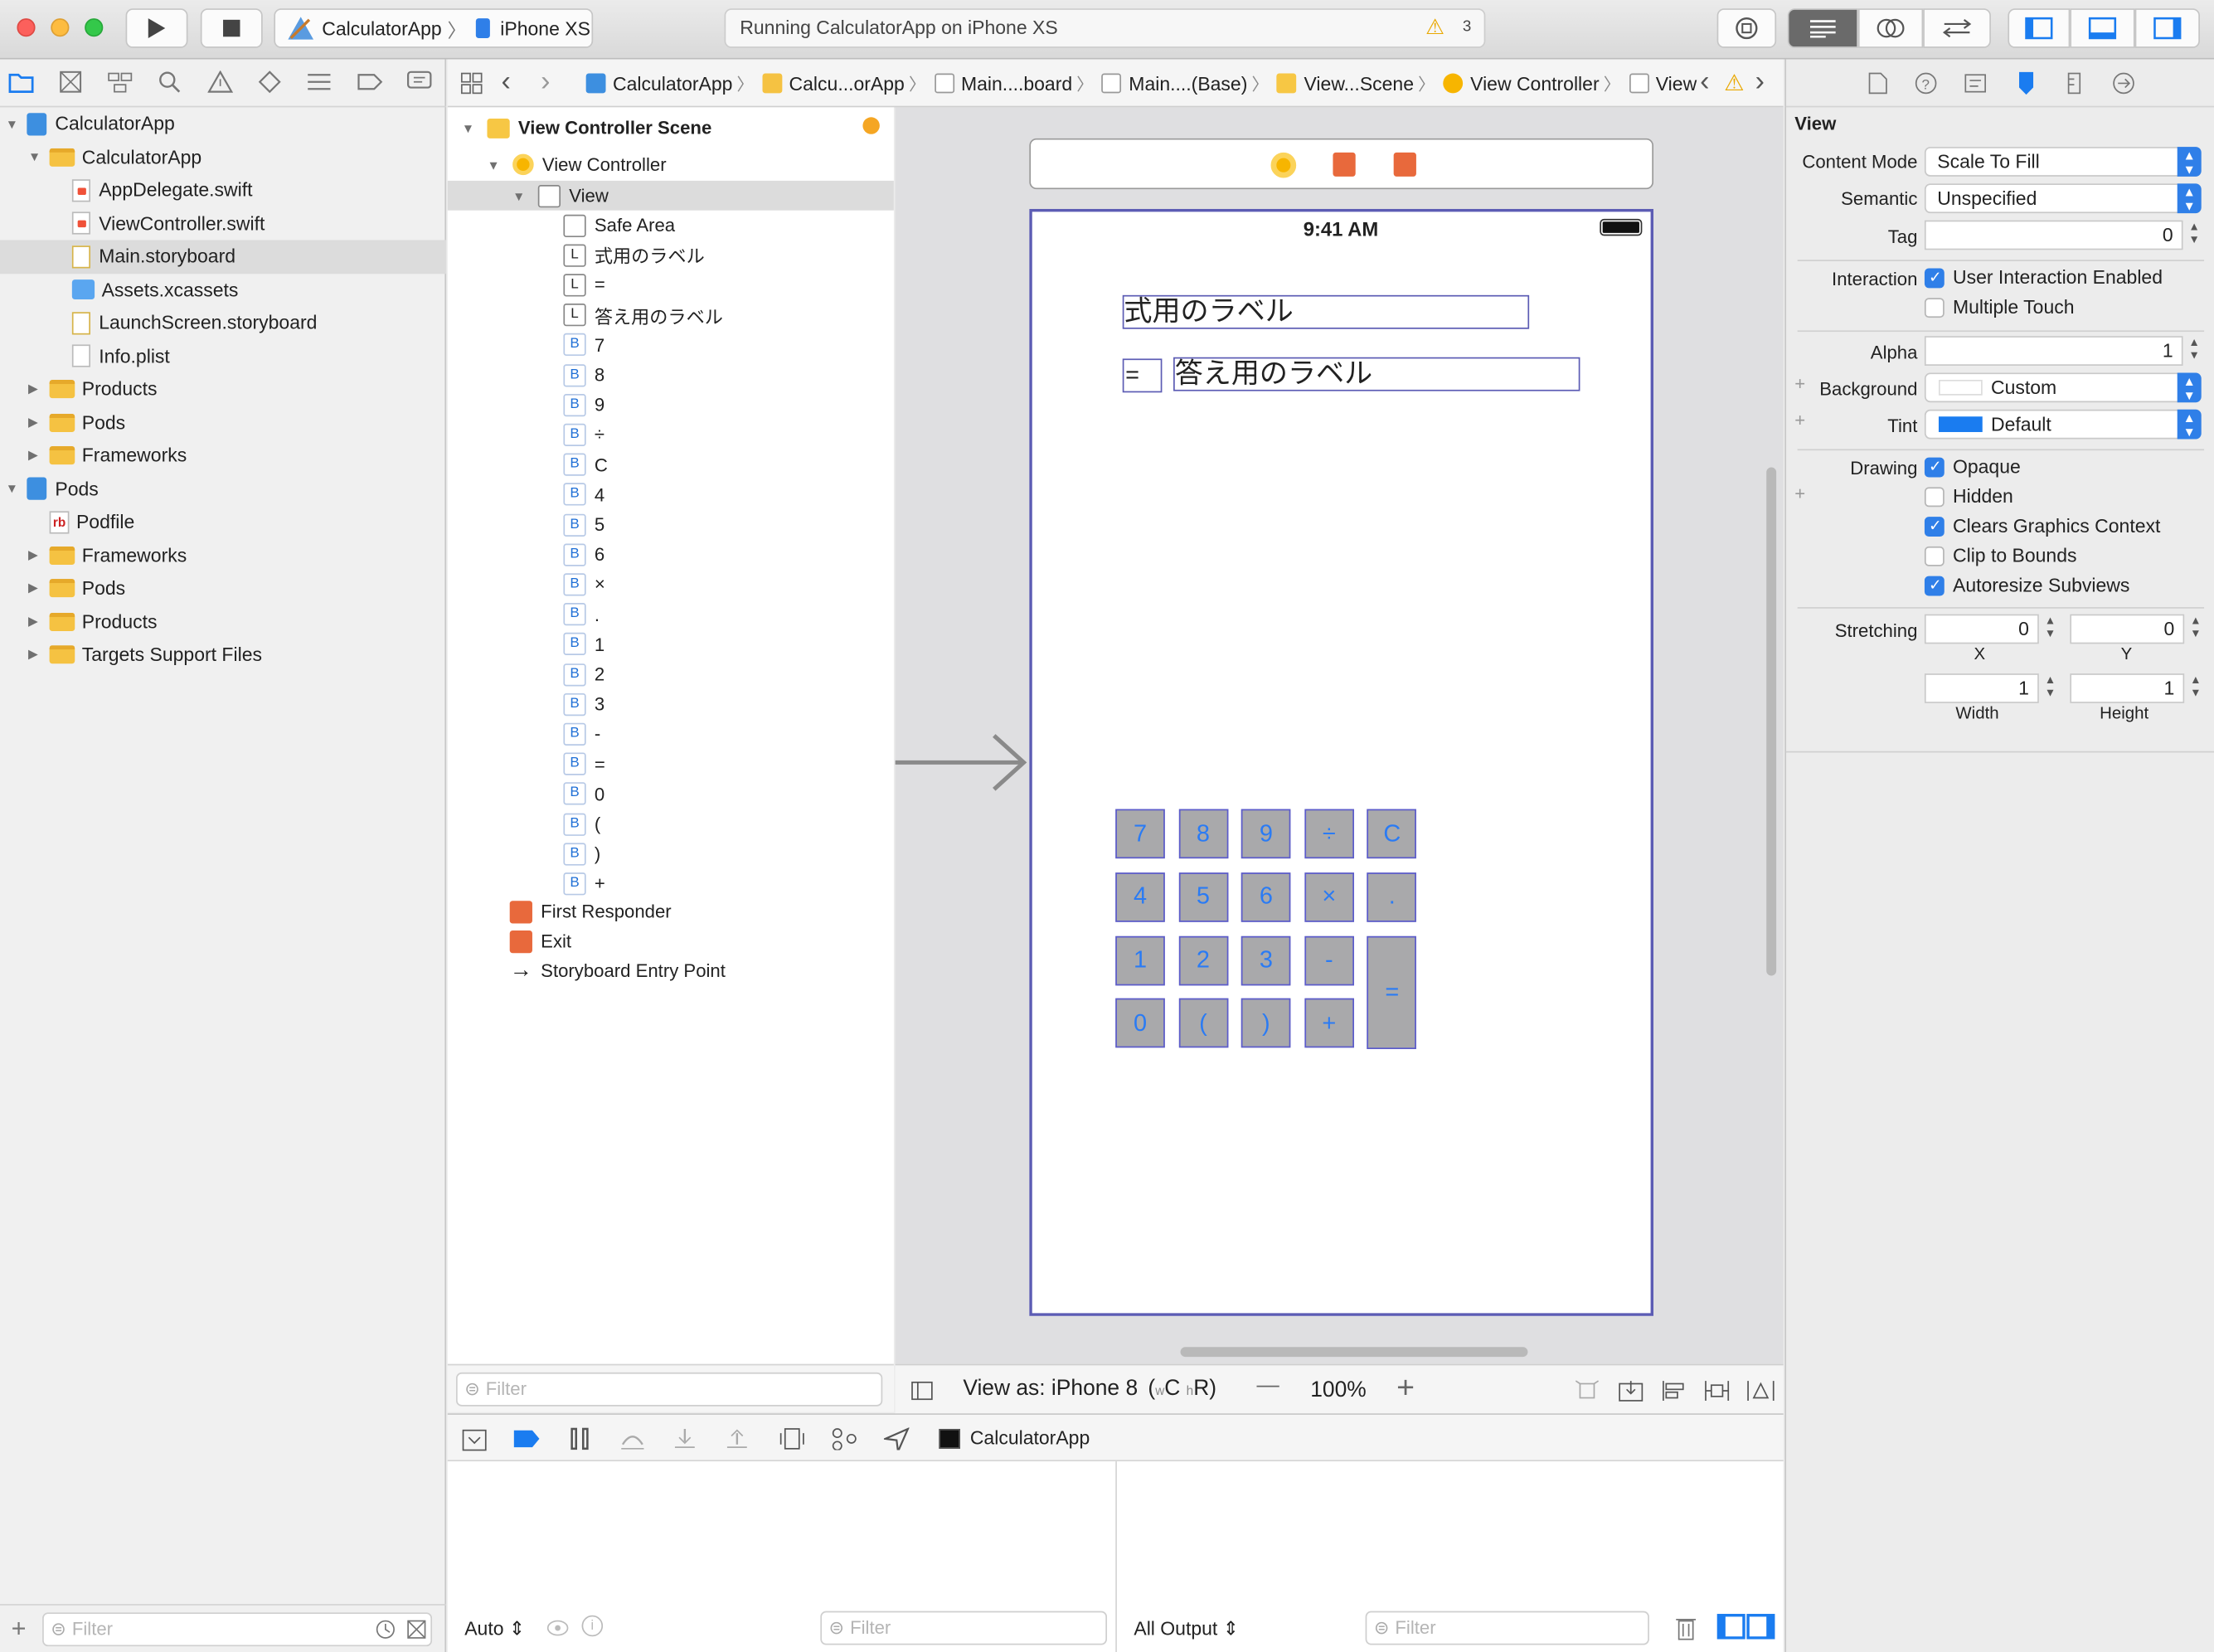  What do you see at coordinates (2040, 28) in the screenshot?
I see `toggle-navigator-button` at bounding box center [2040, 28].